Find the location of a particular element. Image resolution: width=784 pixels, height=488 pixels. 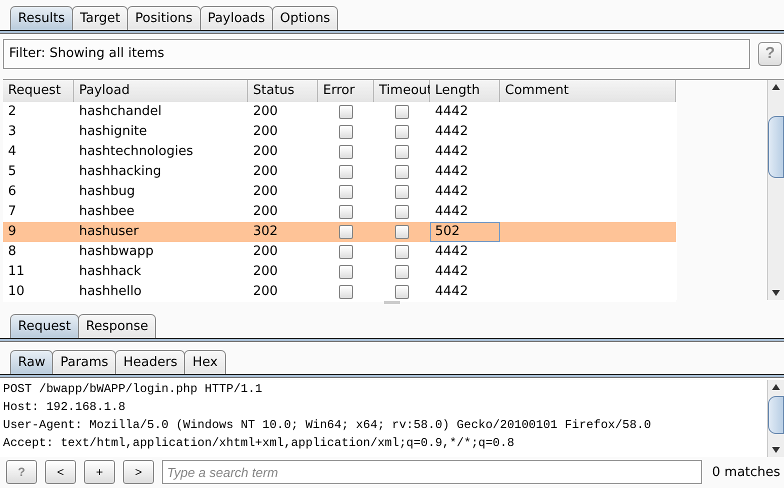

table-cell-text: 2 is located at coordinates (12, 112).